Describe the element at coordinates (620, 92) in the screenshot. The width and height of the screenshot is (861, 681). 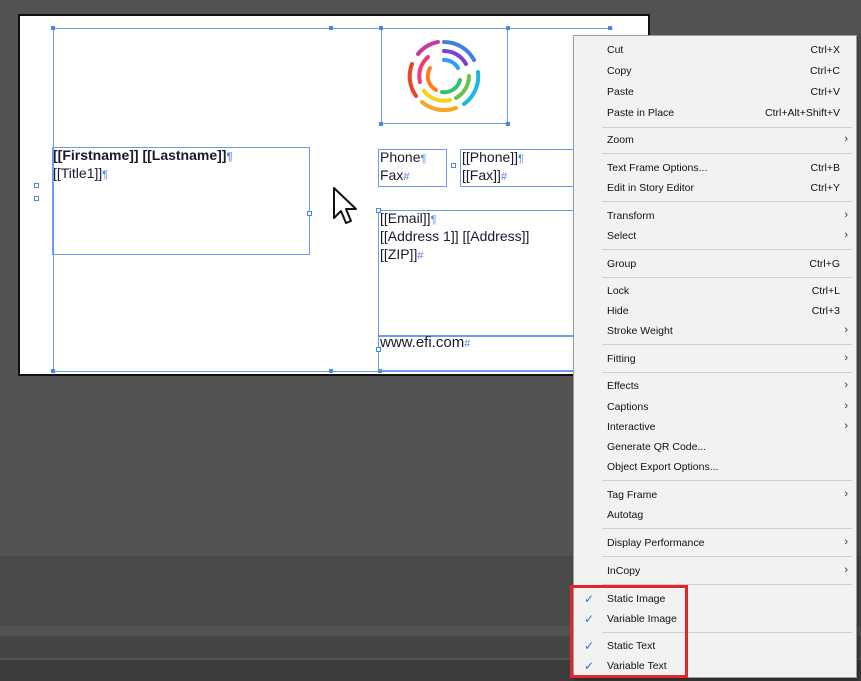
I see `menu-item-label: Paste` at that location.